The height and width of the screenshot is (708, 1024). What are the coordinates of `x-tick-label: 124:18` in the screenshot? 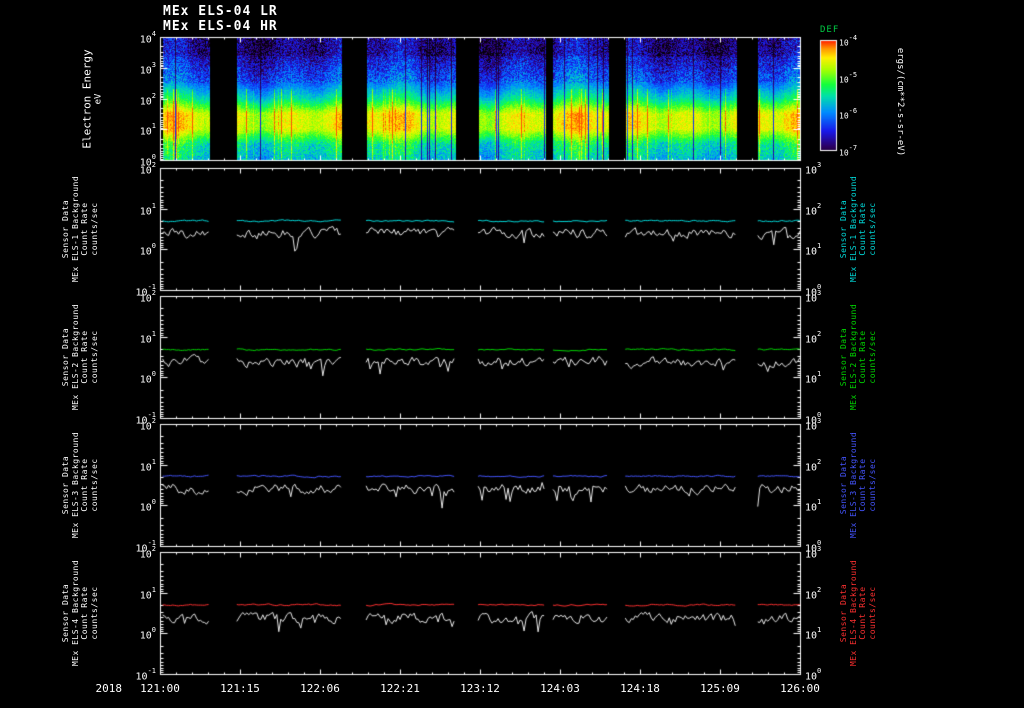 It's located at (640, 688).